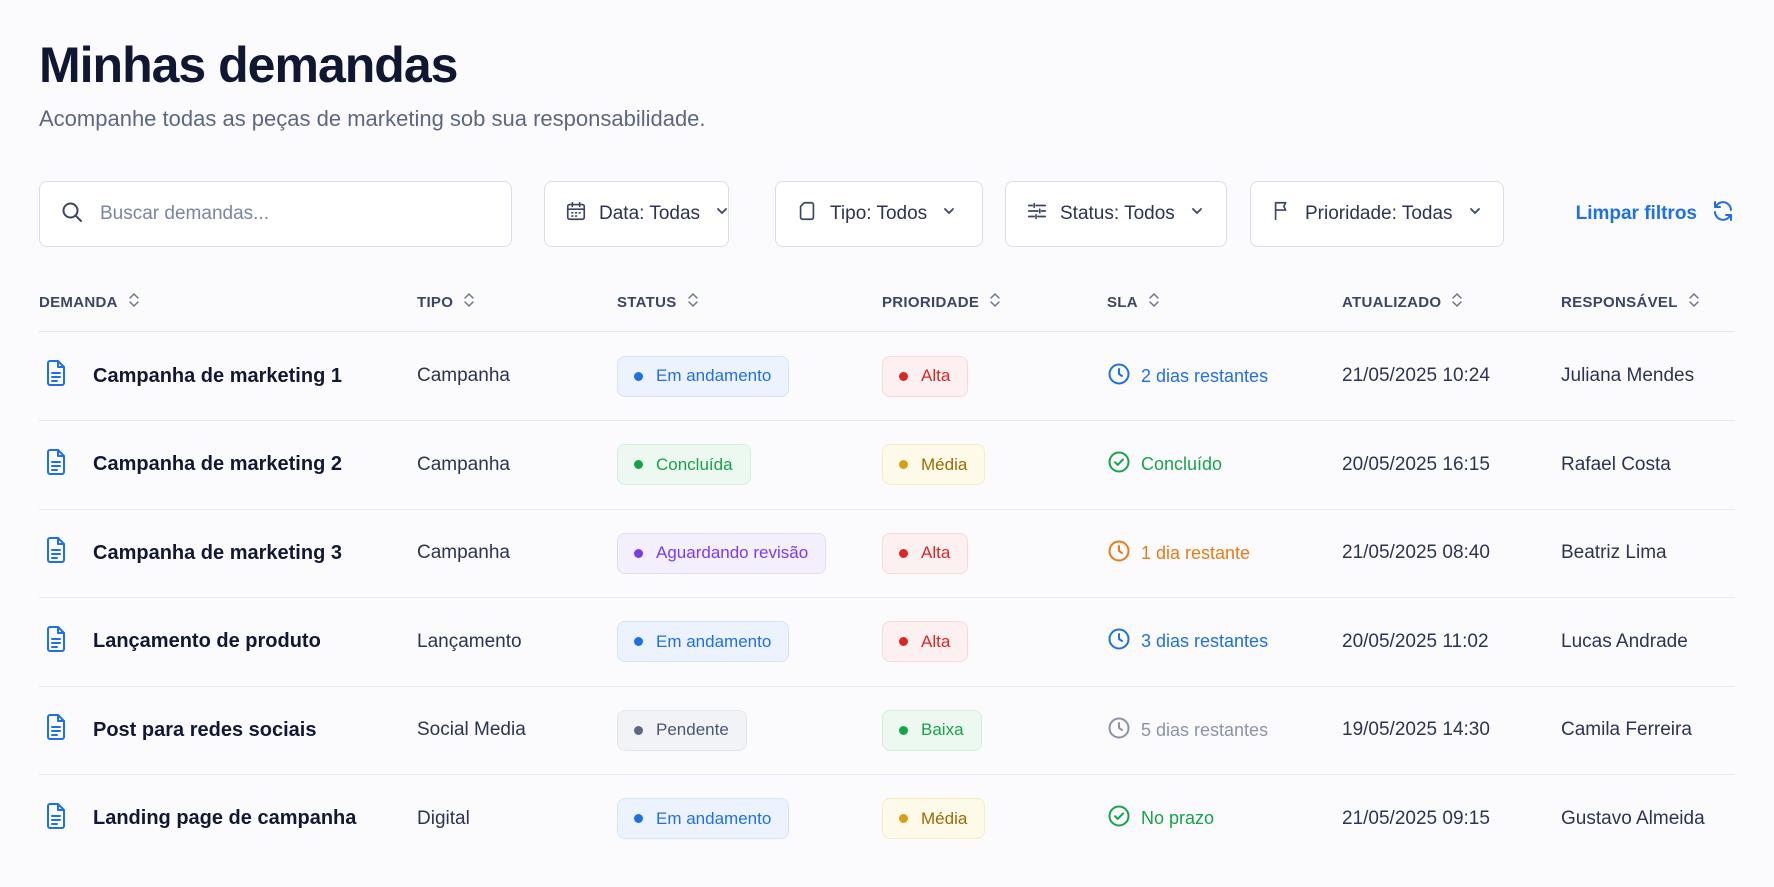  I want to click on status-label: Aguardando revisão, so click(732, 552).